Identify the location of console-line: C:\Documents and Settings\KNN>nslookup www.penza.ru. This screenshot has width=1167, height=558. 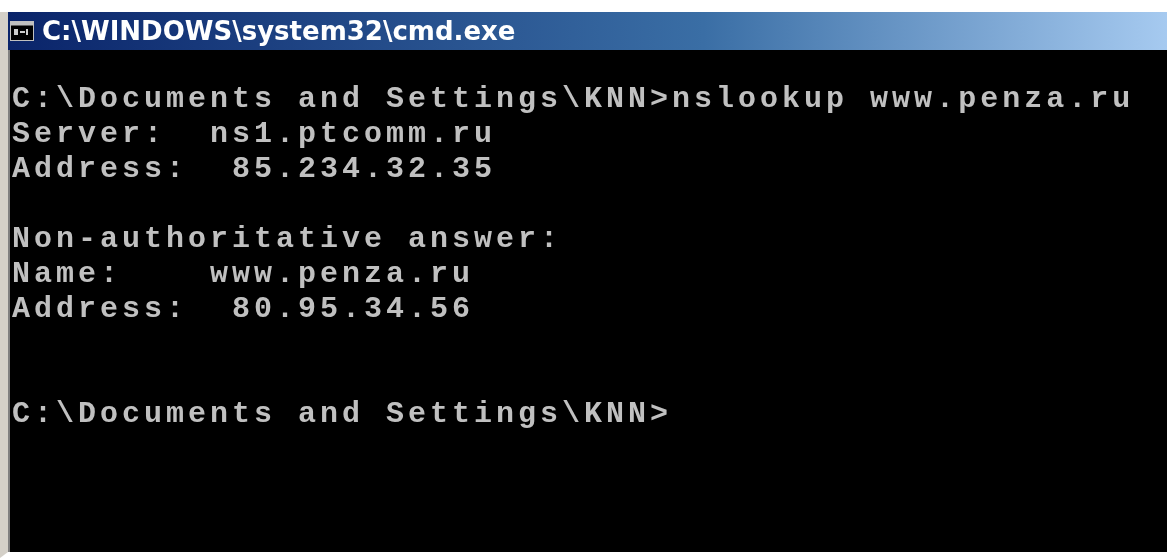
(574, 99).